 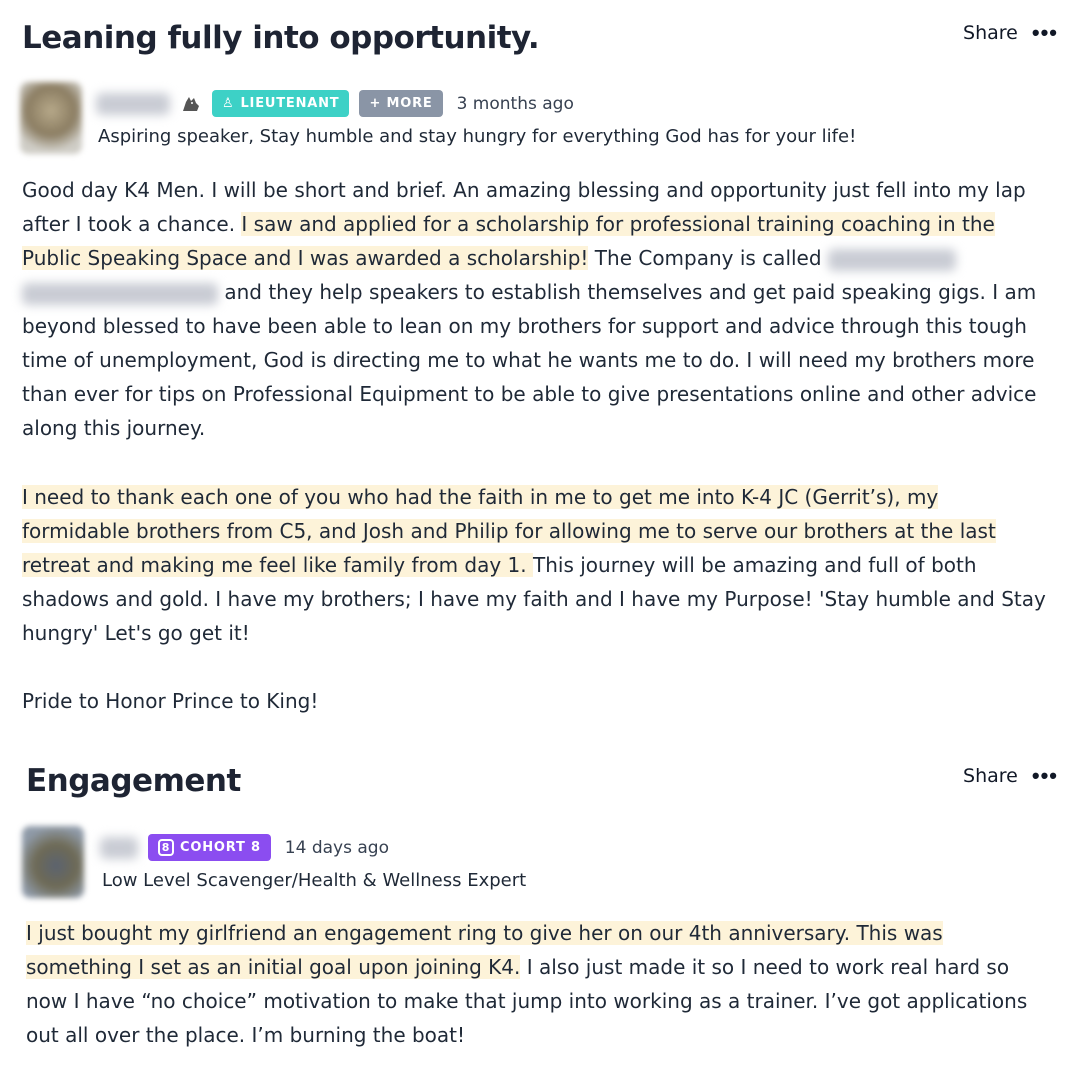 I want to click on rank-badge: ♙ LIEUTENANT, so click(x=281, y=103).